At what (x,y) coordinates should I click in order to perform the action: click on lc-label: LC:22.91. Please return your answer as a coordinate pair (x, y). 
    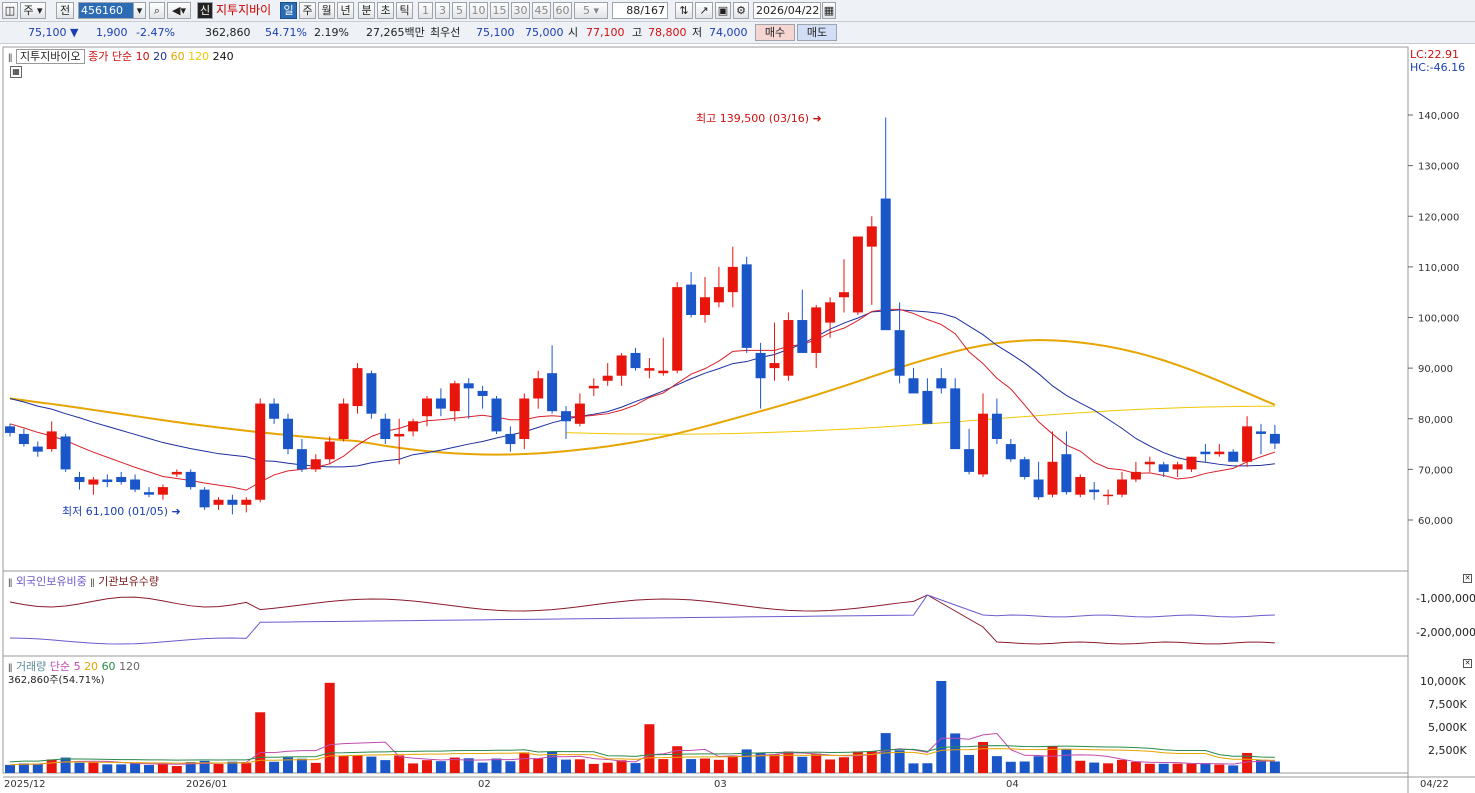
    Looking at the image, I should click on (1435, 54).